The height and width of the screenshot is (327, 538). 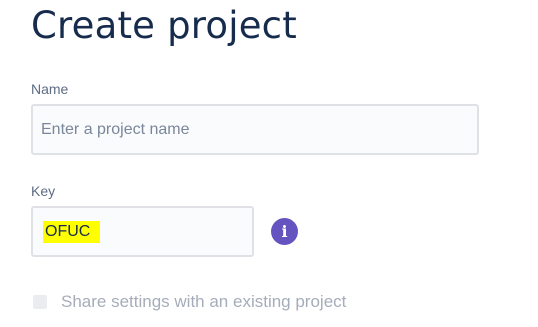 I want to click on project-key-input: OFUC, so click(x=142, y=231).